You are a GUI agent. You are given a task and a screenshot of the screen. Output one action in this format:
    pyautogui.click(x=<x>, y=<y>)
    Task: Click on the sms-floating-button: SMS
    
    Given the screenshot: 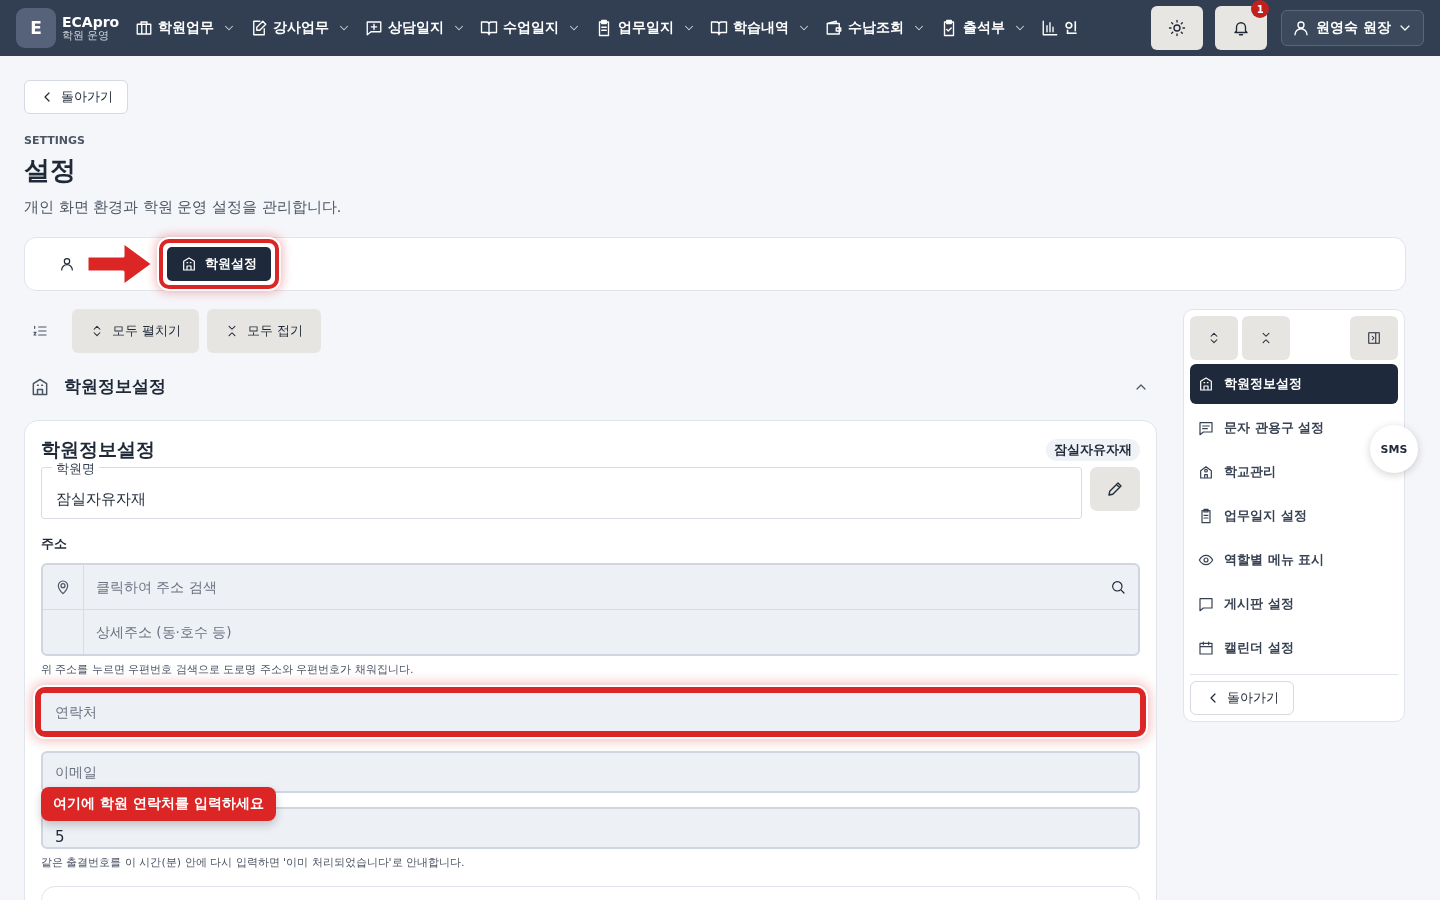 What is the action you would take?
    pyautogui.click(x=1394, y=449)
    